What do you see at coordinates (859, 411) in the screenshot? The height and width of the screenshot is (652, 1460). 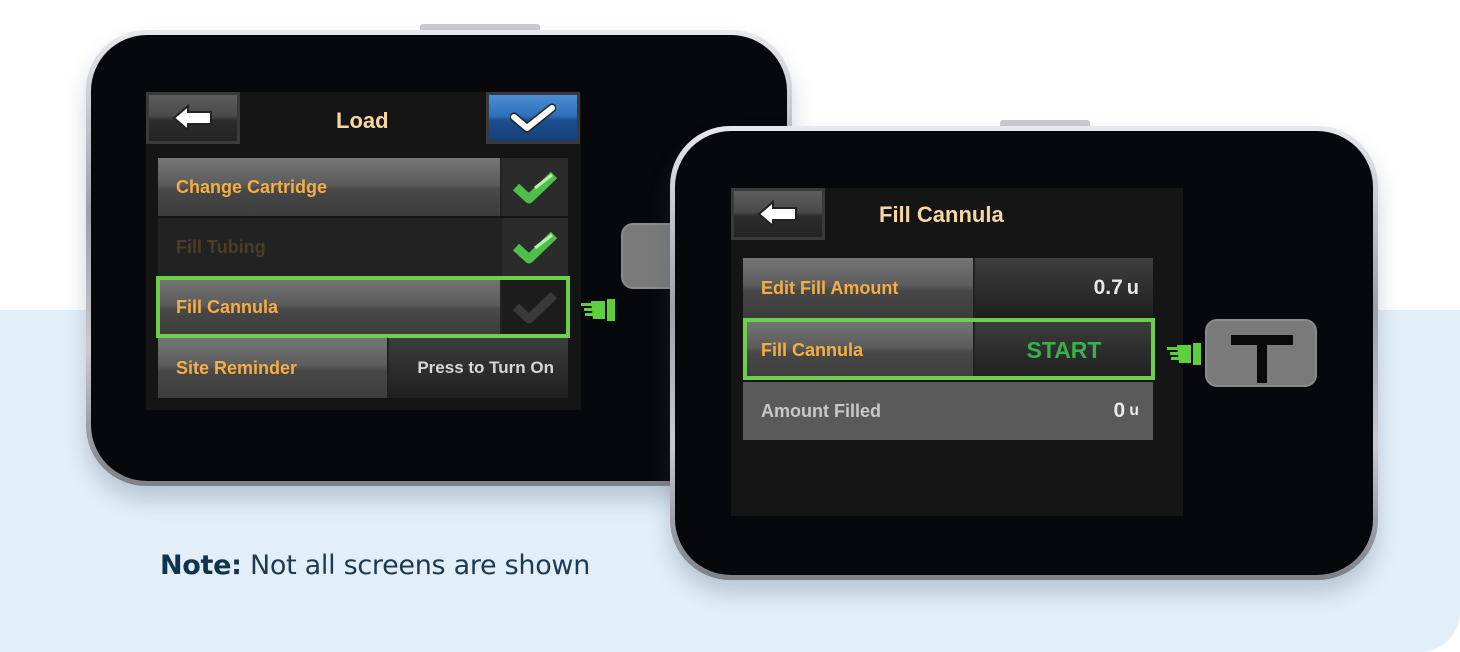 I see `row-label: Amount Filled` at bounding box center [859, 411].